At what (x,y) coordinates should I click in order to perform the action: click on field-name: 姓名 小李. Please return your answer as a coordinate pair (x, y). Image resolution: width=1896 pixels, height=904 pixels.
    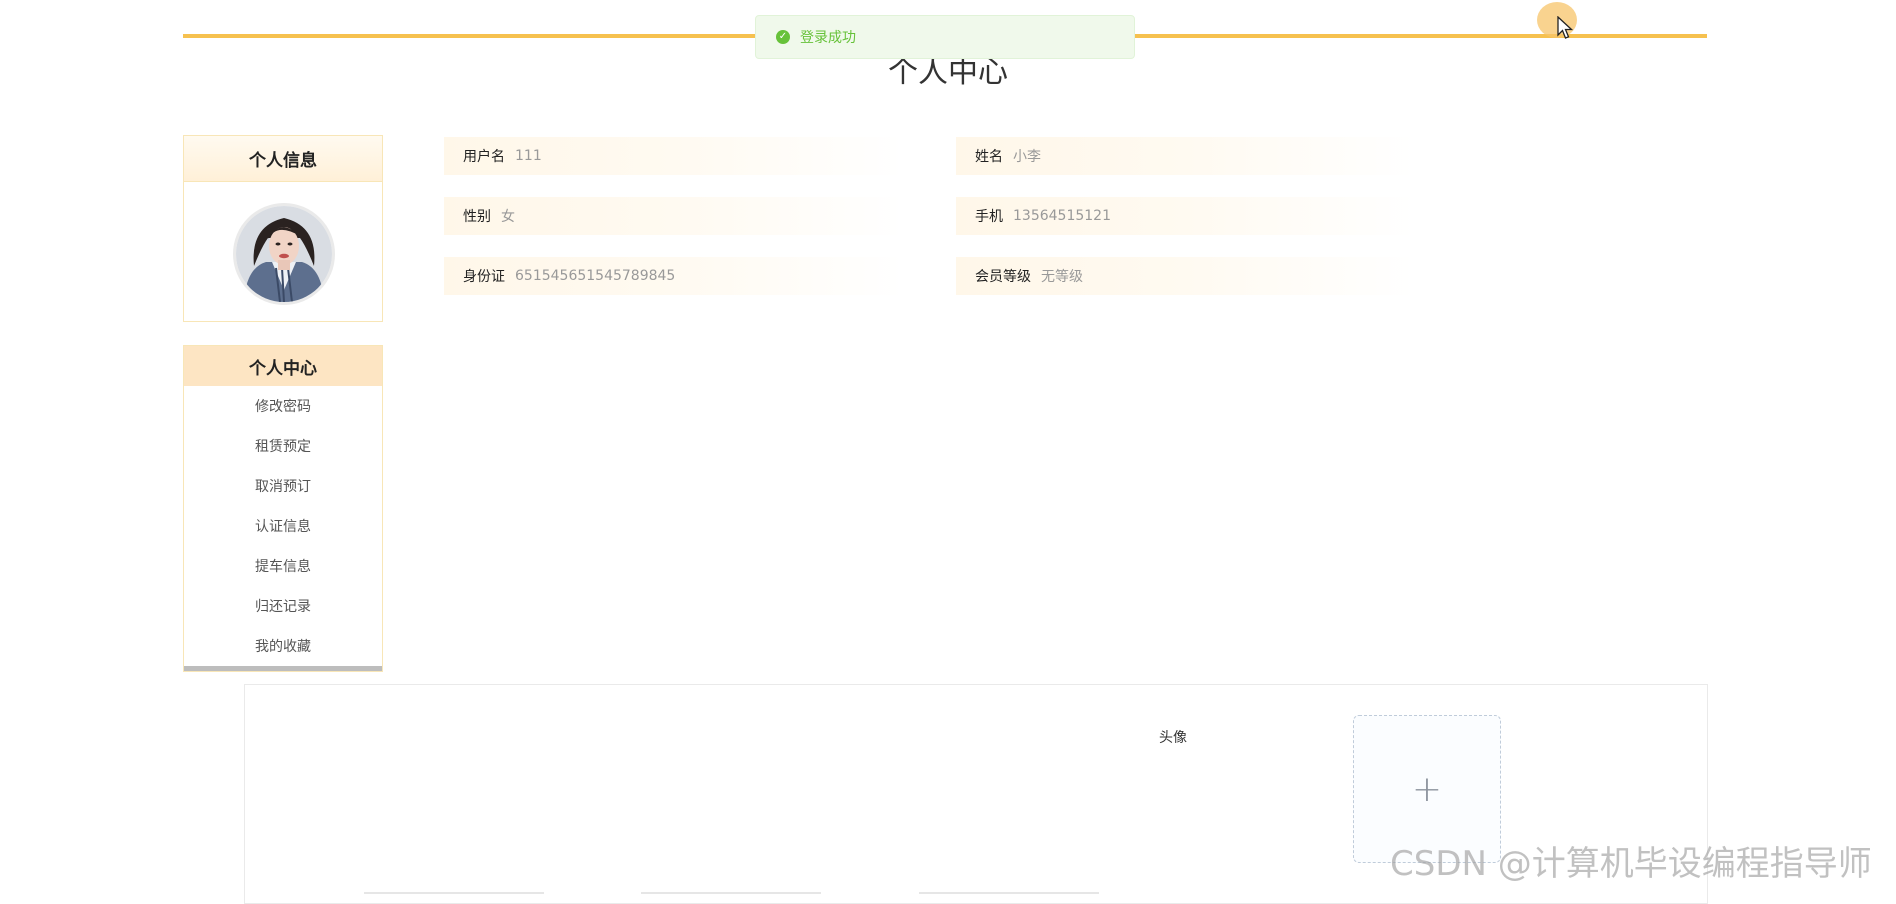
    Looking at the image, I should click on (1186, 156).